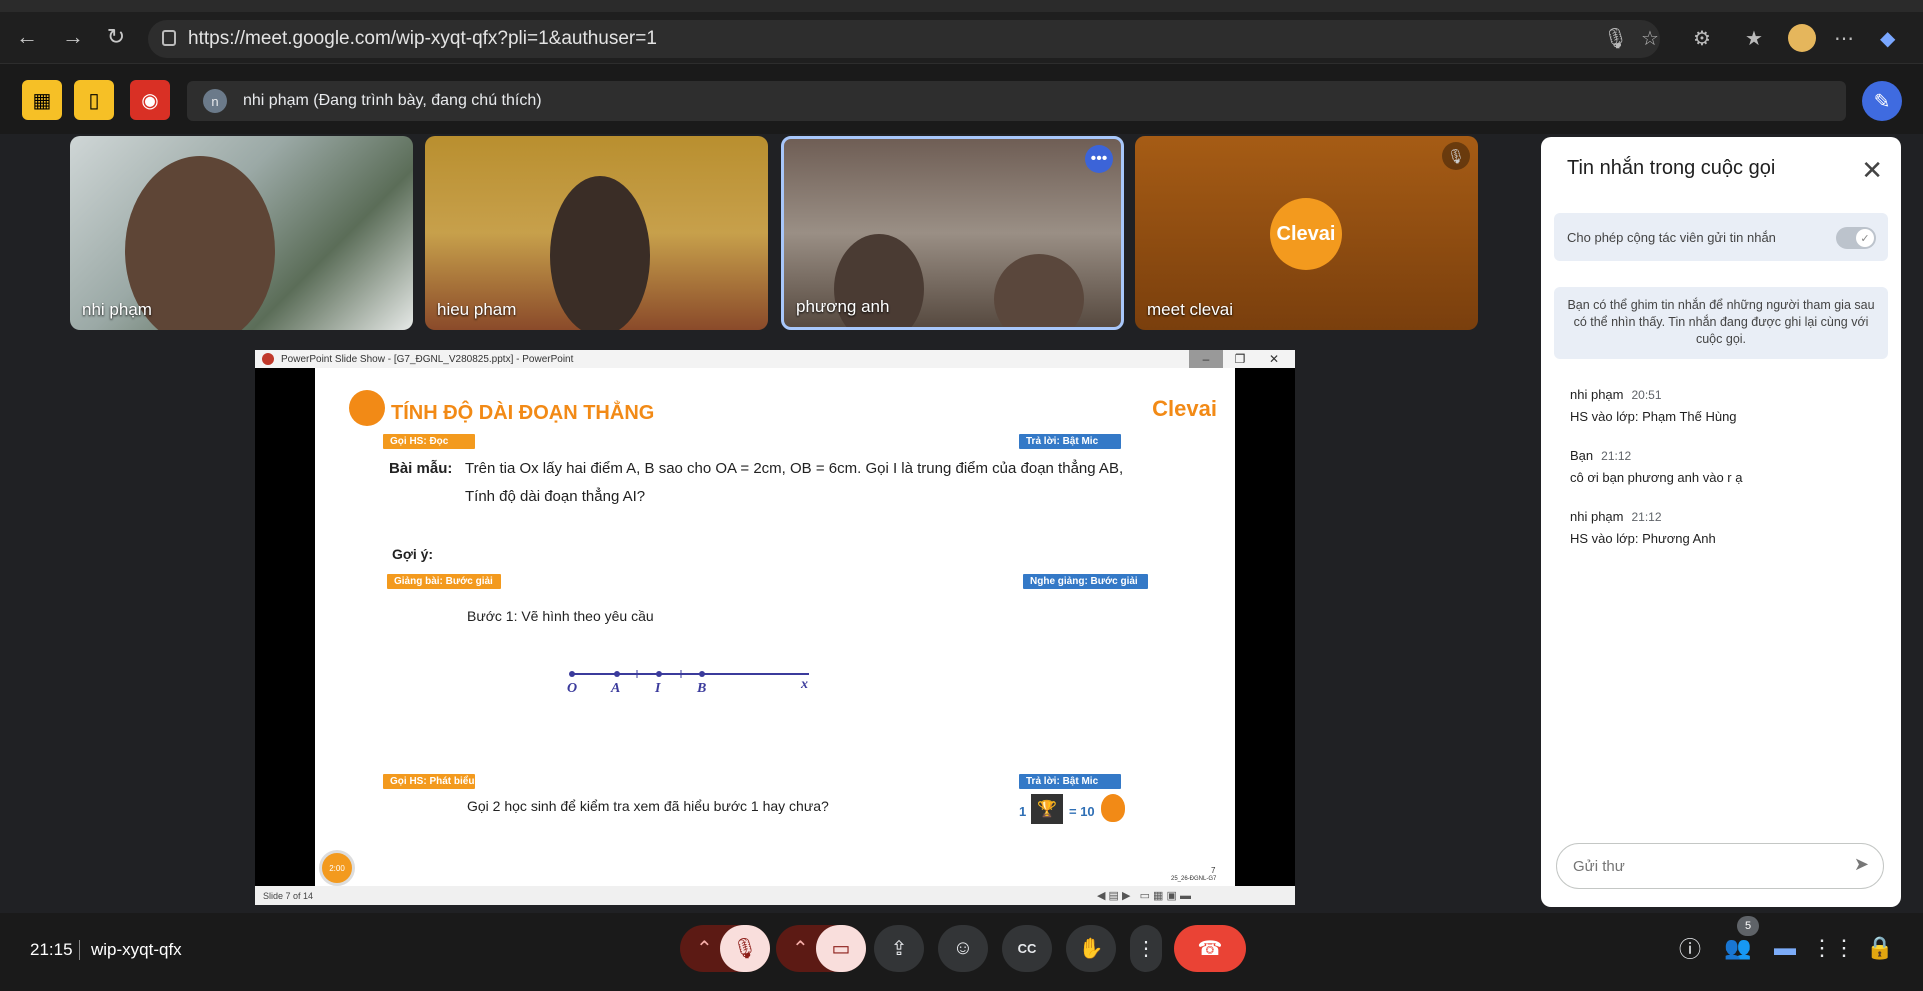 The height and width of the screenshot is (991, 1923). I want to click on close-chat-icon: ✕, so click(1872, 170).